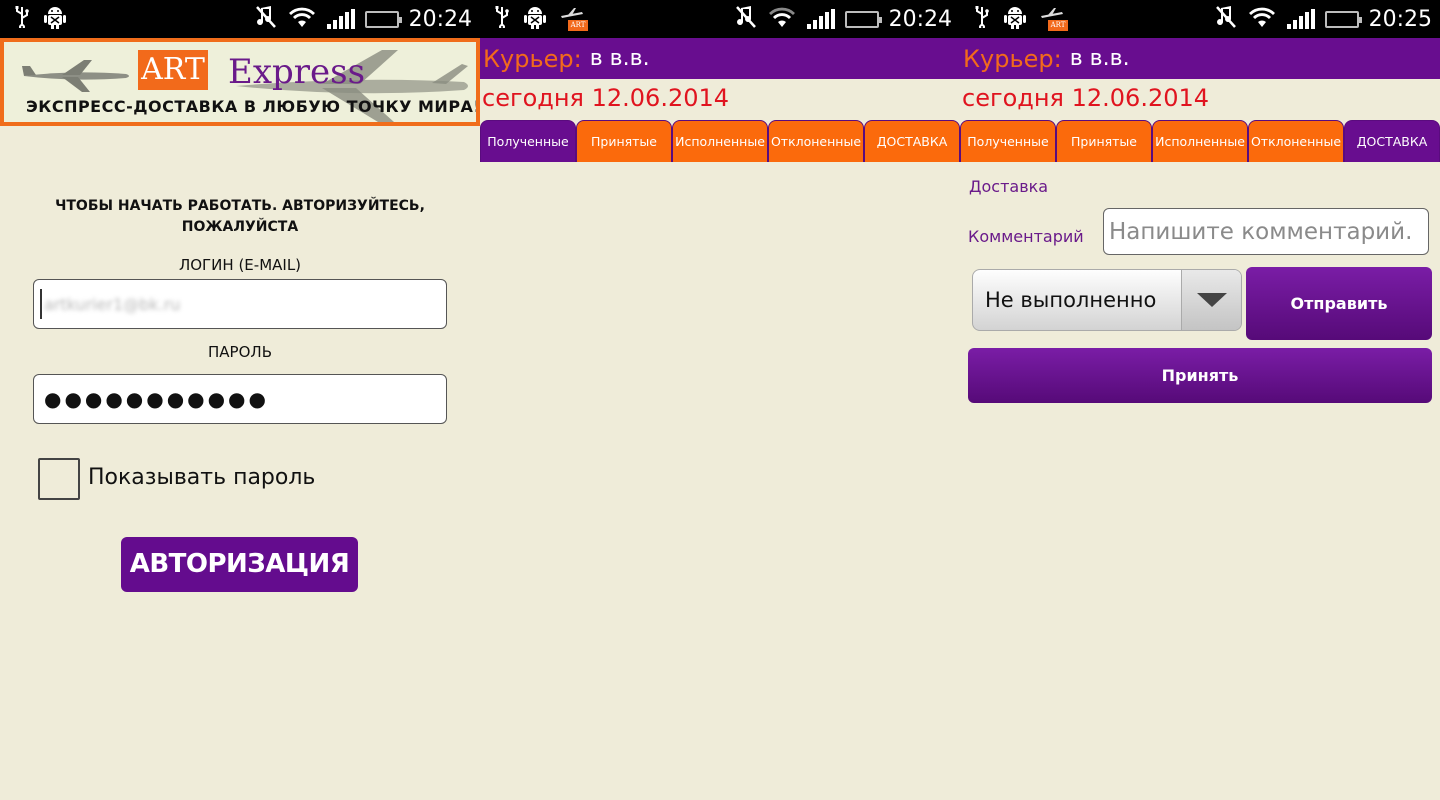 This screenshot has width=1440, height=800. I want to click on comment-placeholder: Напишите комментарий., so click(1261, 231).